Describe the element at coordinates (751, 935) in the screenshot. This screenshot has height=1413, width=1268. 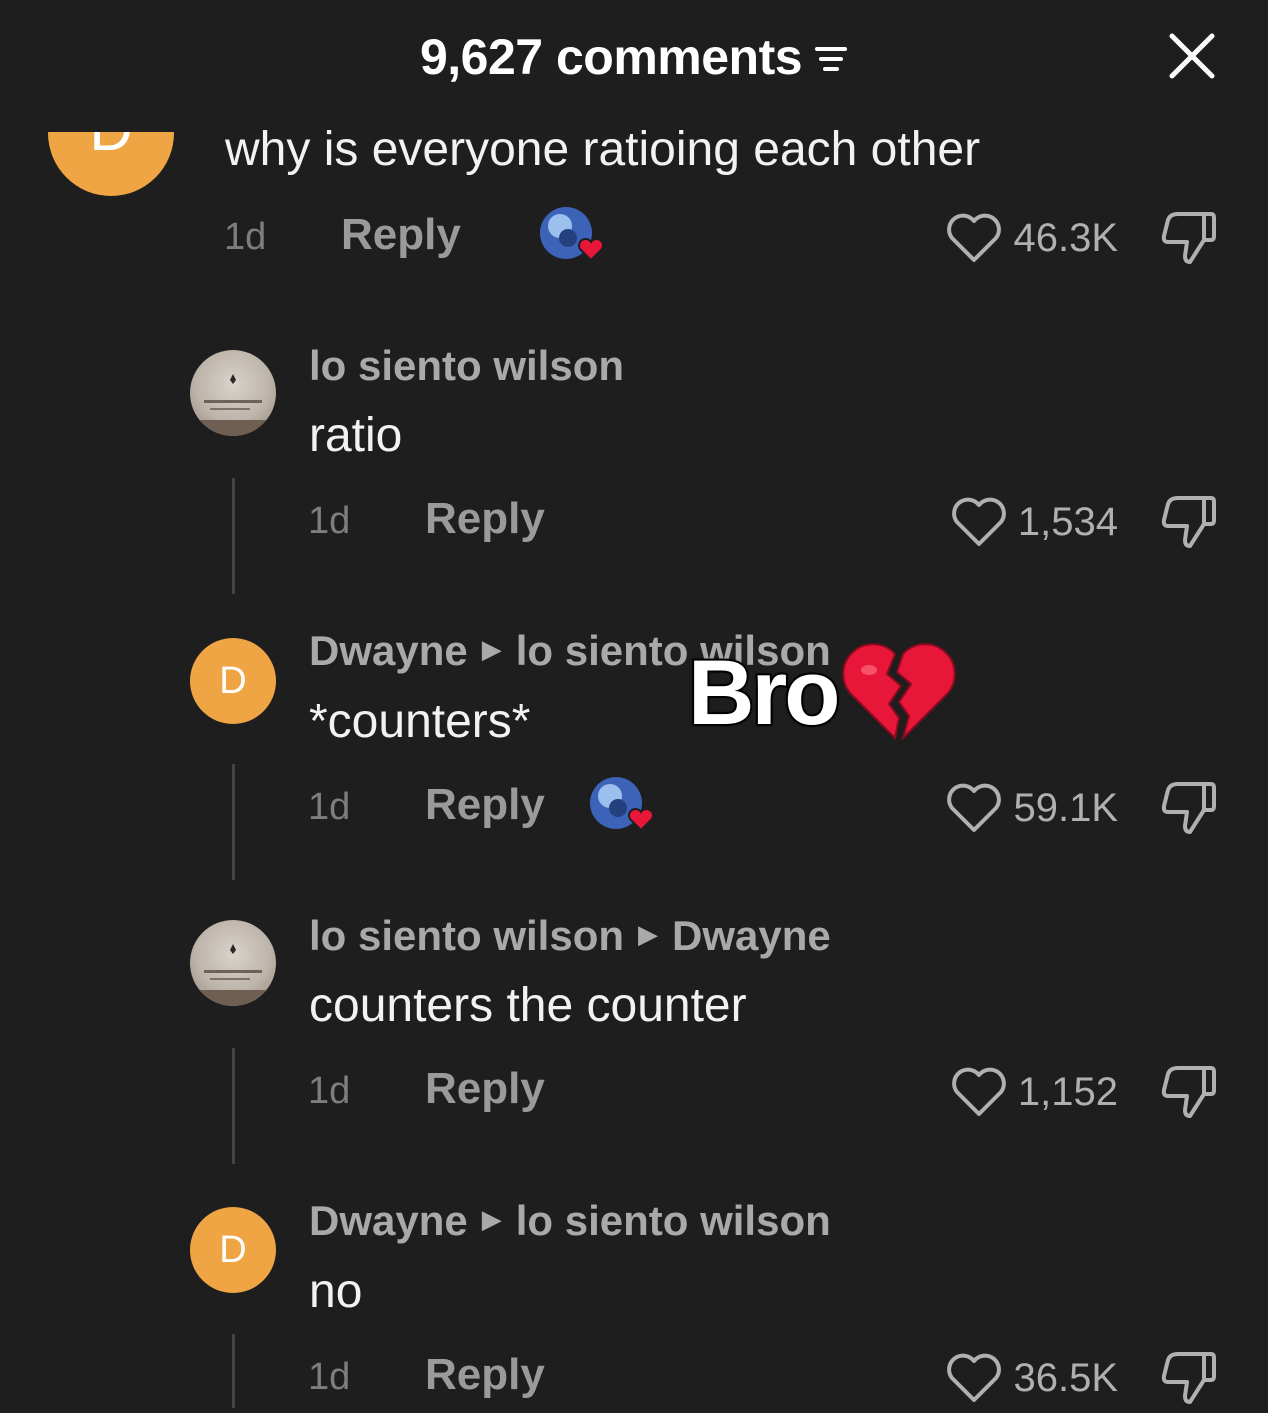
I see `reply-to-username: Dwayne` at that location.